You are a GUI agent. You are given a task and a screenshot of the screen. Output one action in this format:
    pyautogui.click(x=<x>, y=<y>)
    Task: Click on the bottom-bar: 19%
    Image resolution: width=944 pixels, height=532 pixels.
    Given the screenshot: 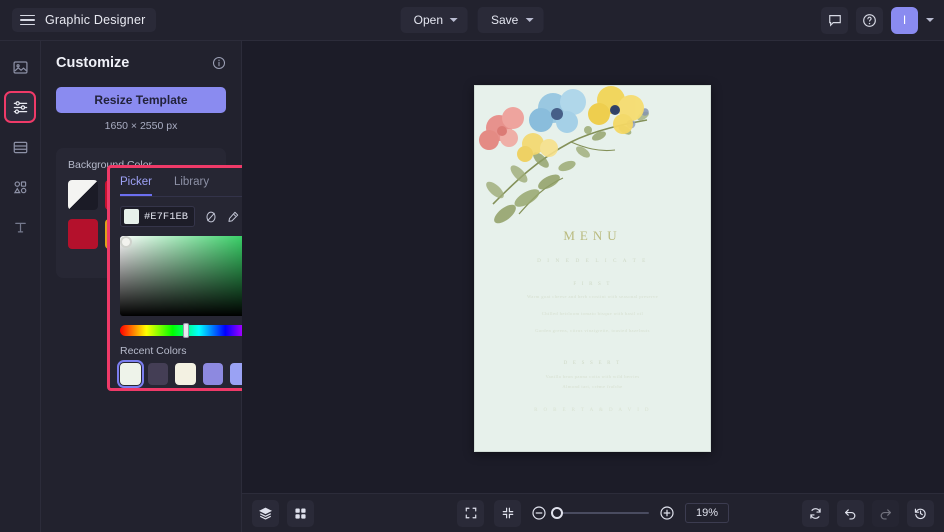 What is the action you would take?
    pyautogui.click(x=593, y=512)
    